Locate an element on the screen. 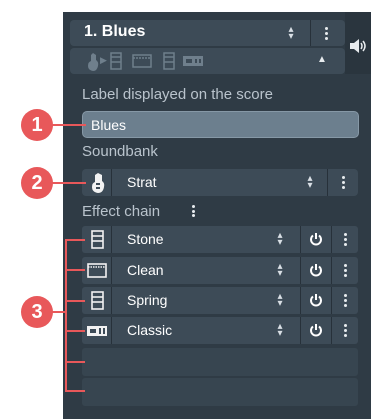 Image resolution: width=371 pixels, height=419 pixels. callout-bracket is located at coordinates (66, 315).